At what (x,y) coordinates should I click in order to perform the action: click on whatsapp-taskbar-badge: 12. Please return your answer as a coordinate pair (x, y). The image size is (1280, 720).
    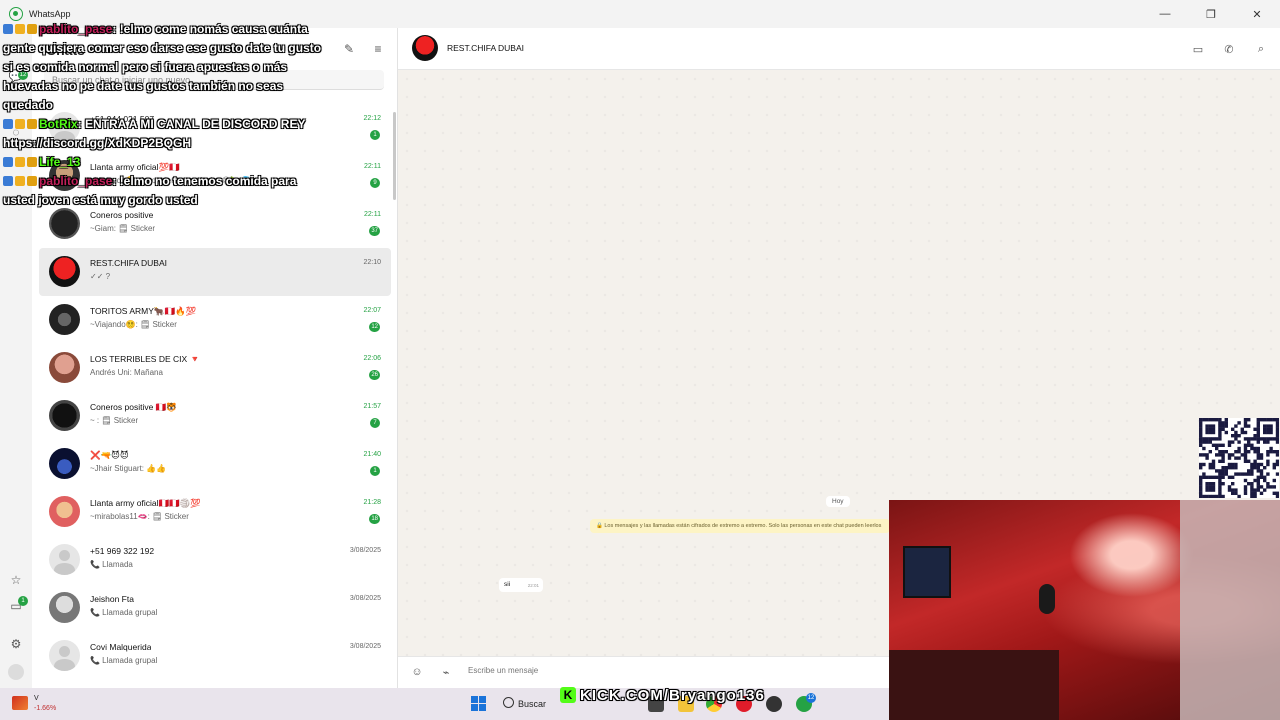
    Looking at the image, I should click on (811, 698).